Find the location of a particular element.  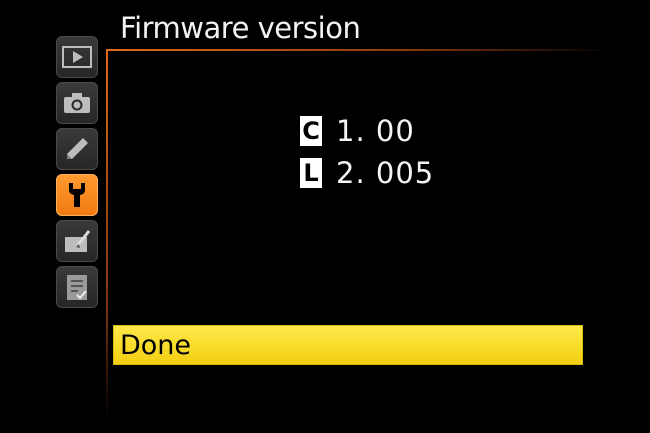

firmware-row-c: C 1. 00 is located at coordinates (367, 131).